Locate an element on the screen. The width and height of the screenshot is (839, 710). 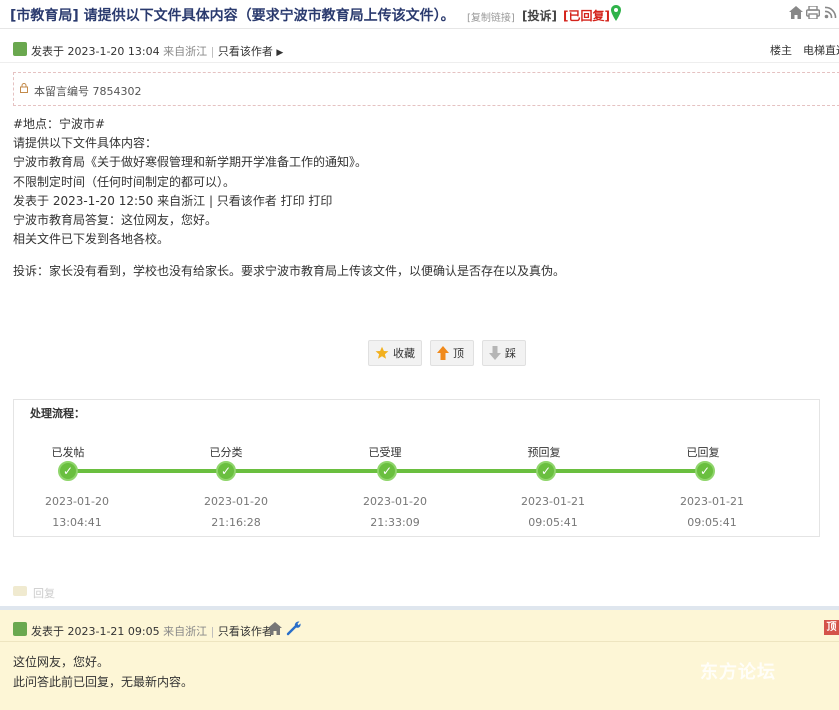
arrow-down-icon is located at coordinates (495, 353).